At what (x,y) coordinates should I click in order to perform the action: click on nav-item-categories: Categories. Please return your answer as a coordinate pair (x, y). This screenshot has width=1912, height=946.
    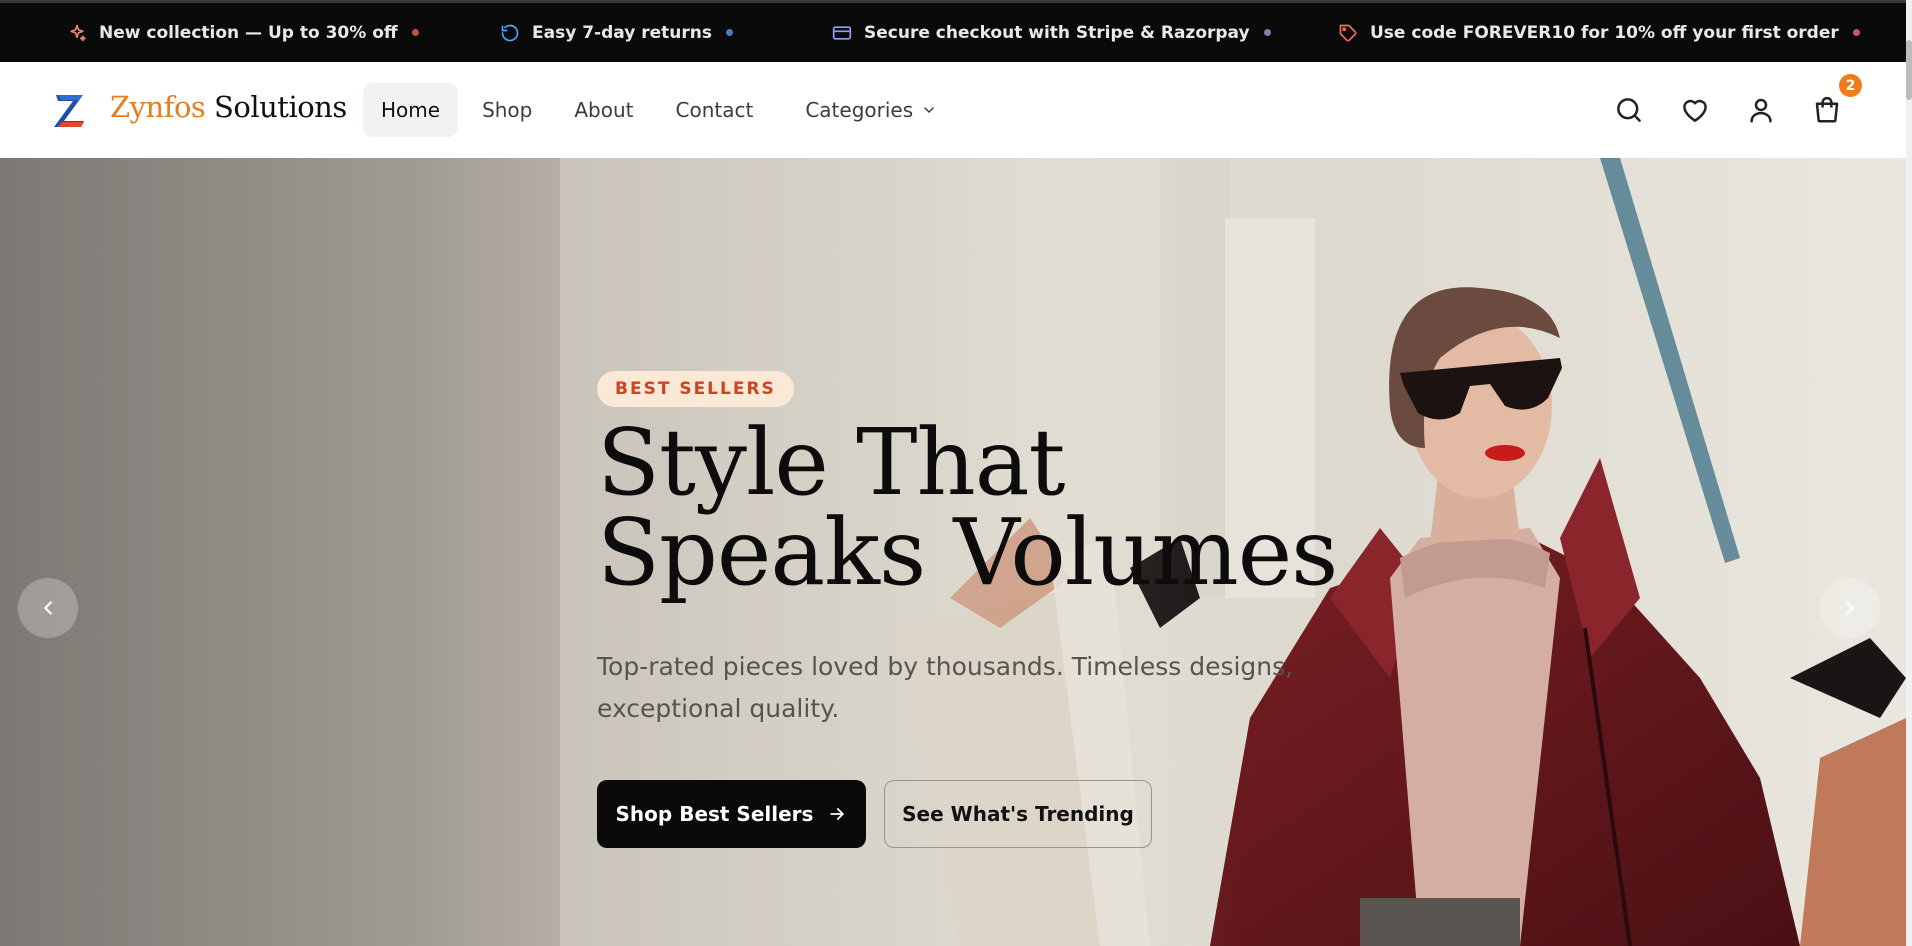
    Looking at the image, I should click on (871, 110).